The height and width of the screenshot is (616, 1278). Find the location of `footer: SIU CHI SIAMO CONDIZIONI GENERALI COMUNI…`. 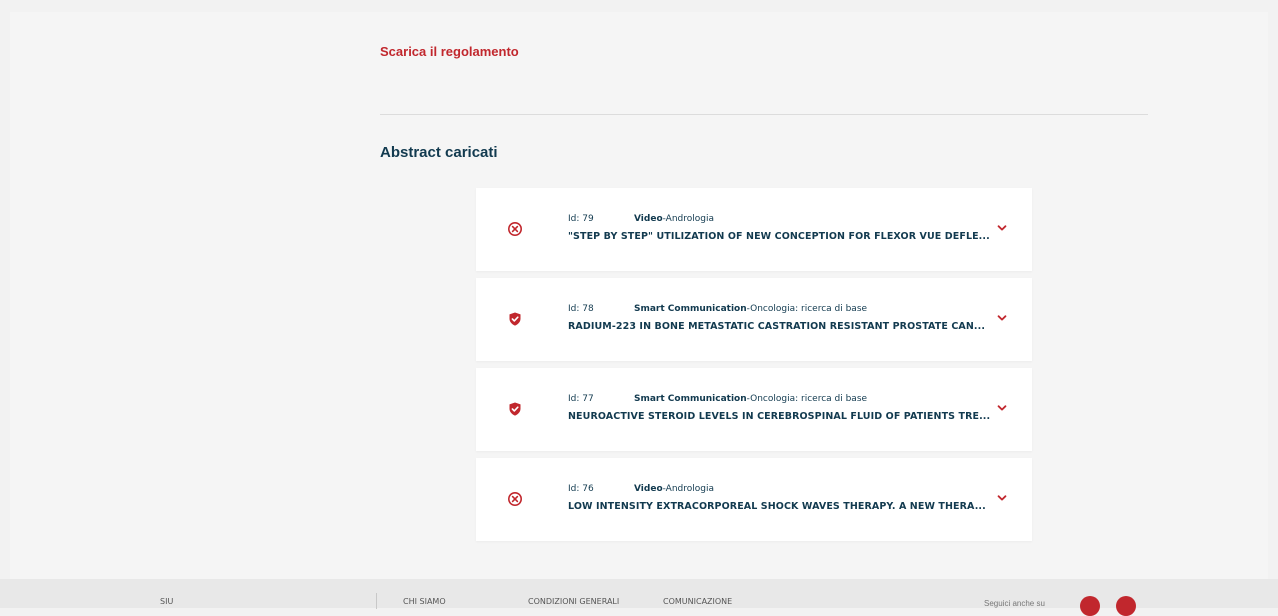

footer: SIU CHI SIAMO CONDIZIONI GENERALI COMUNI… is located at coordinates (639, 597).